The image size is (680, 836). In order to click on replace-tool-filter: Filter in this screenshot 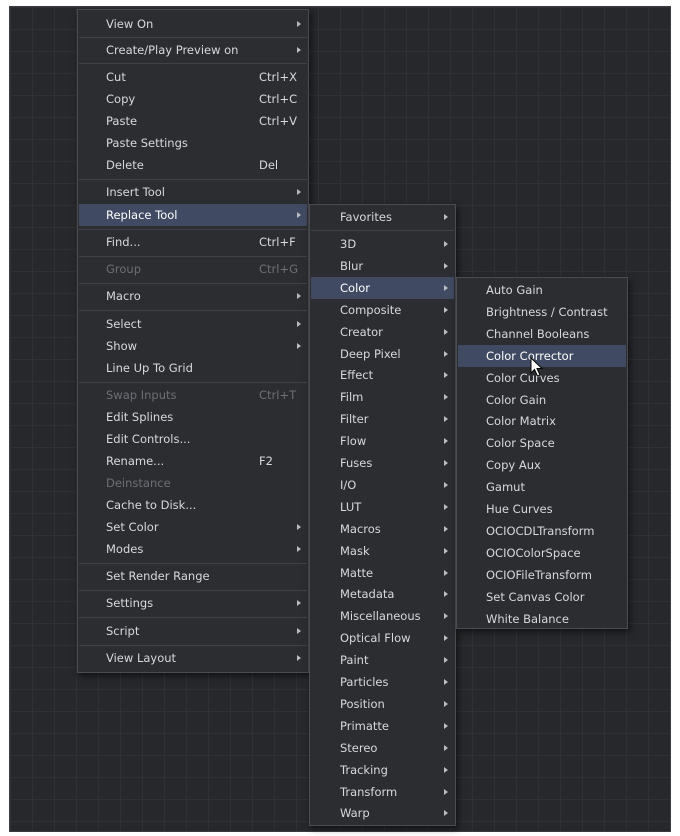, I will do `click(382, 419)`.